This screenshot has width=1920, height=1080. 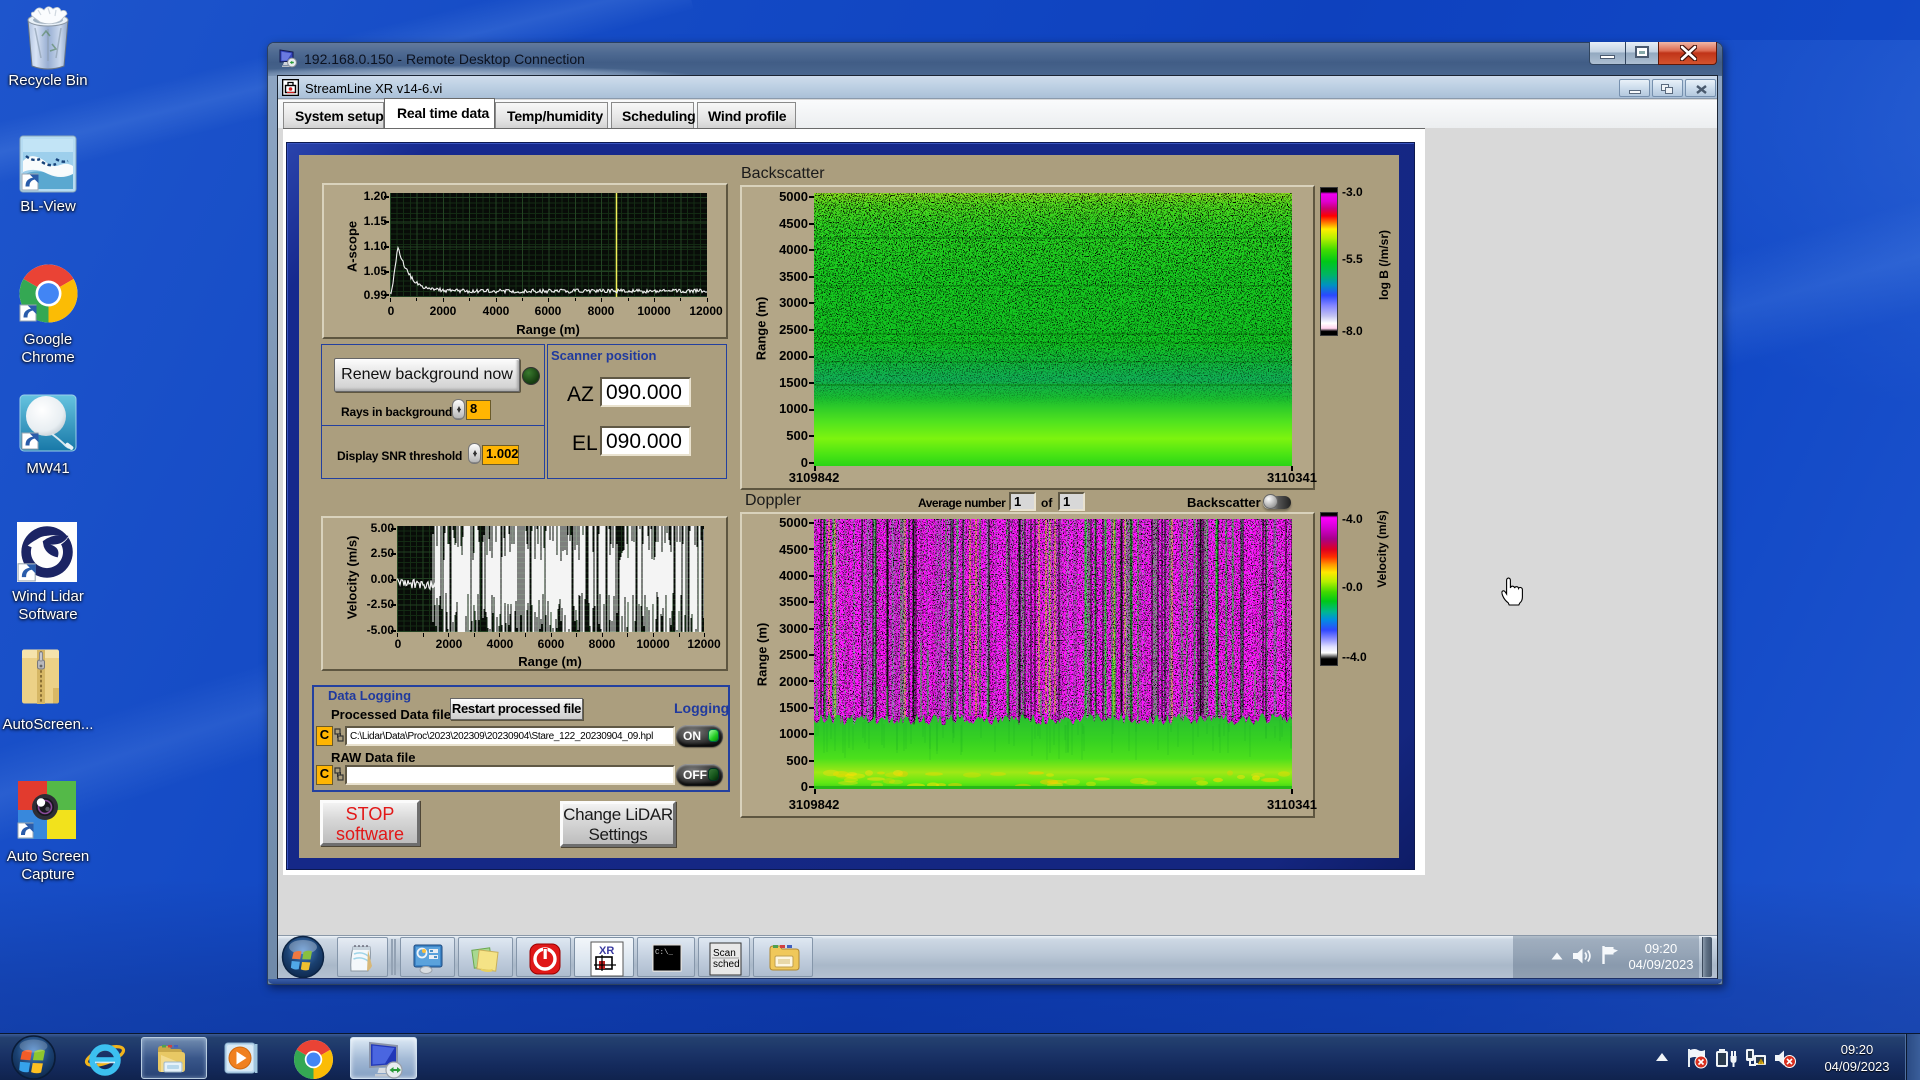 What do you see at coordinates (724, 953) in the screenshot?
I see `svg-text: Scan` at bounding box center [724, 953].